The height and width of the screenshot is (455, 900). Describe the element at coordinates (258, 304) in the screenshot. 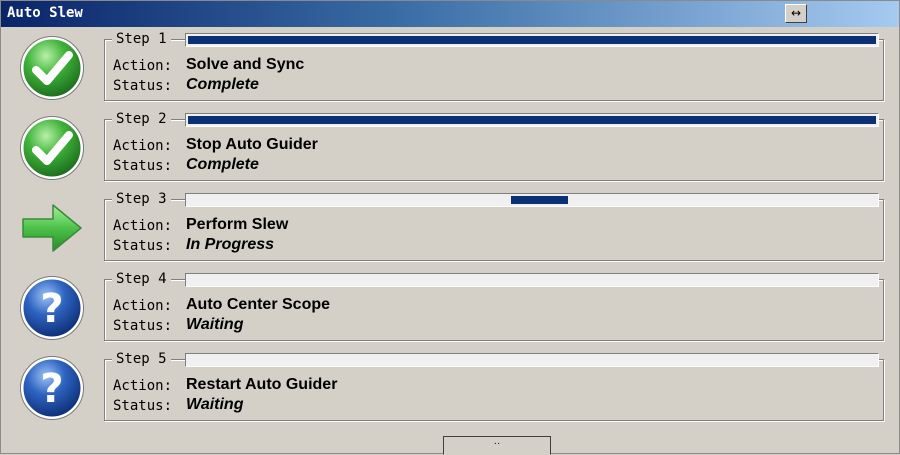

I see `action-value: Auto Center Scope` at that location.